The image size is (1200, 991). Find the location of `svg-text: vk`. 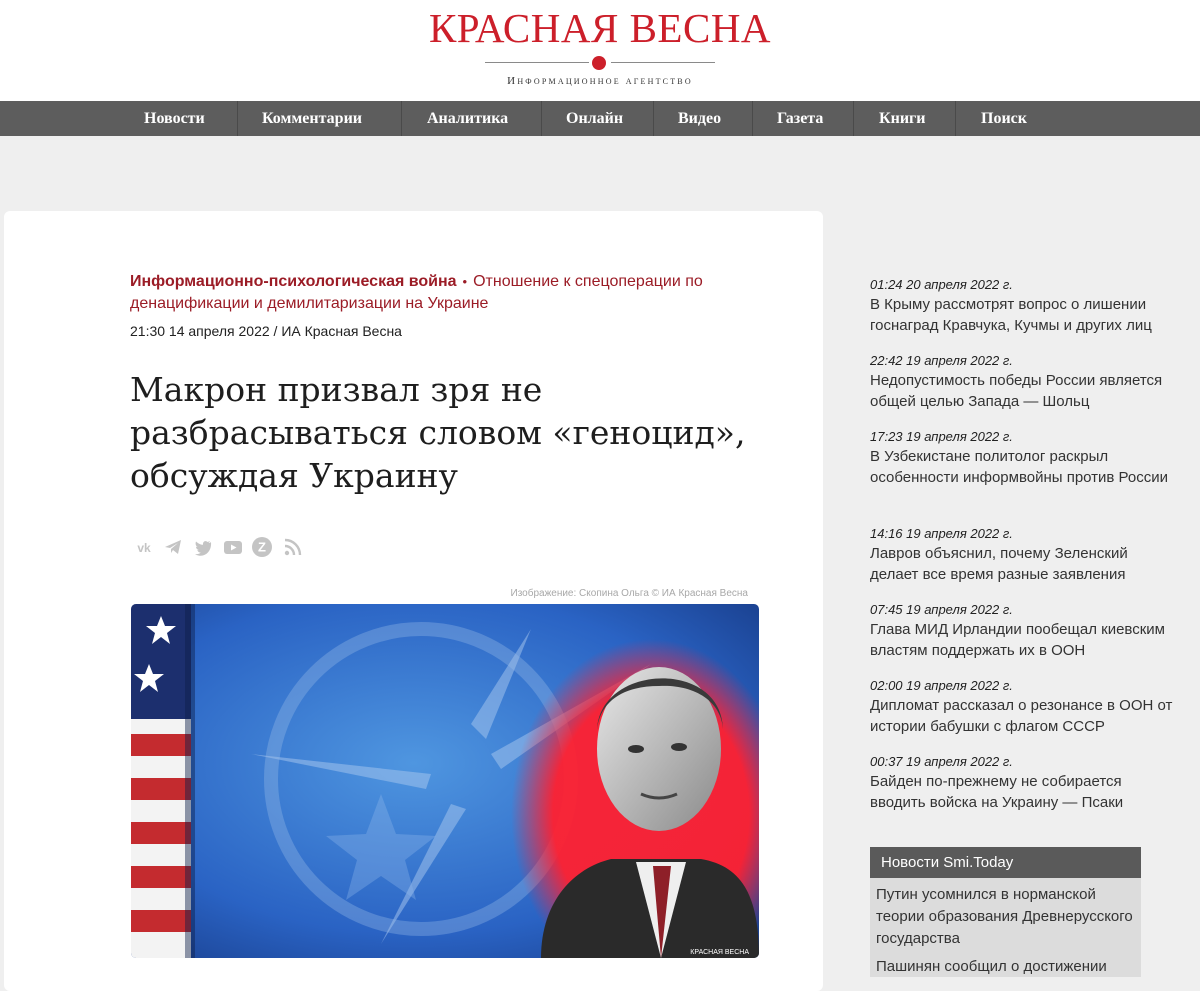

svg-text: vk is located at coordinates (144, 548).